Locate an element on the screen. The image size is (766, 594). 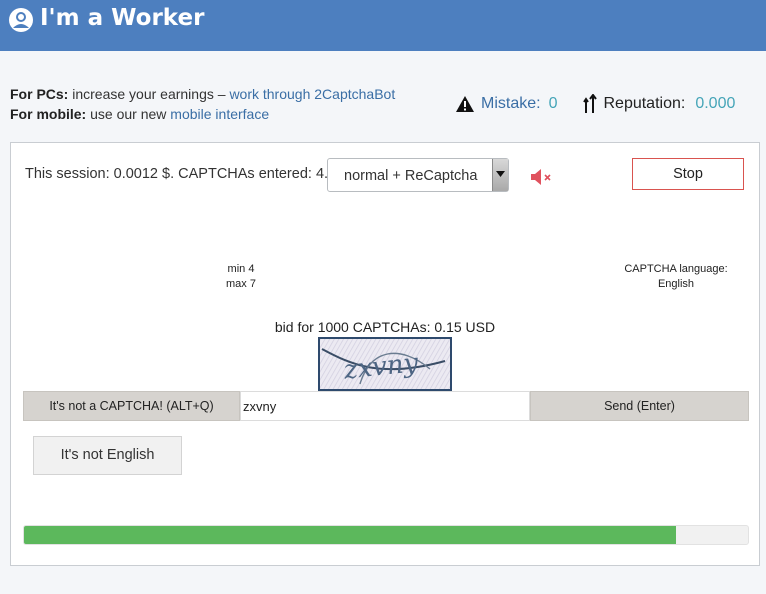
worker-stats: Mistake: 0 Reputation: 0.000 is located at coordinates (595, 104).